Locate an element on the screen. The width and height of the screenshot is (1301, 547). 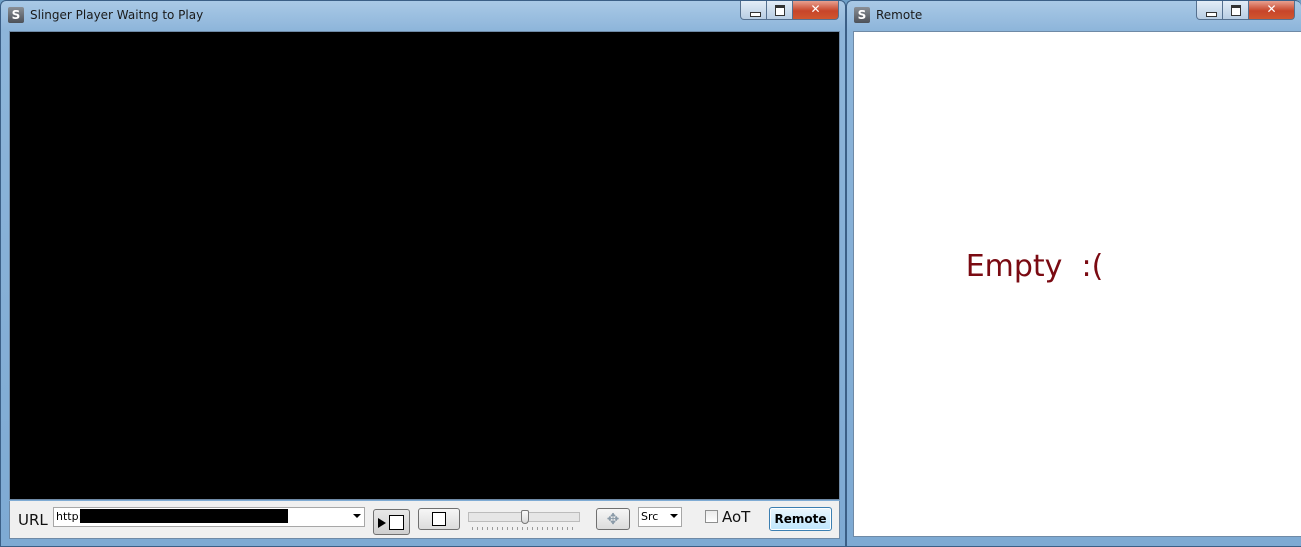
window-title: Remote is located at coordinates (899, 15).